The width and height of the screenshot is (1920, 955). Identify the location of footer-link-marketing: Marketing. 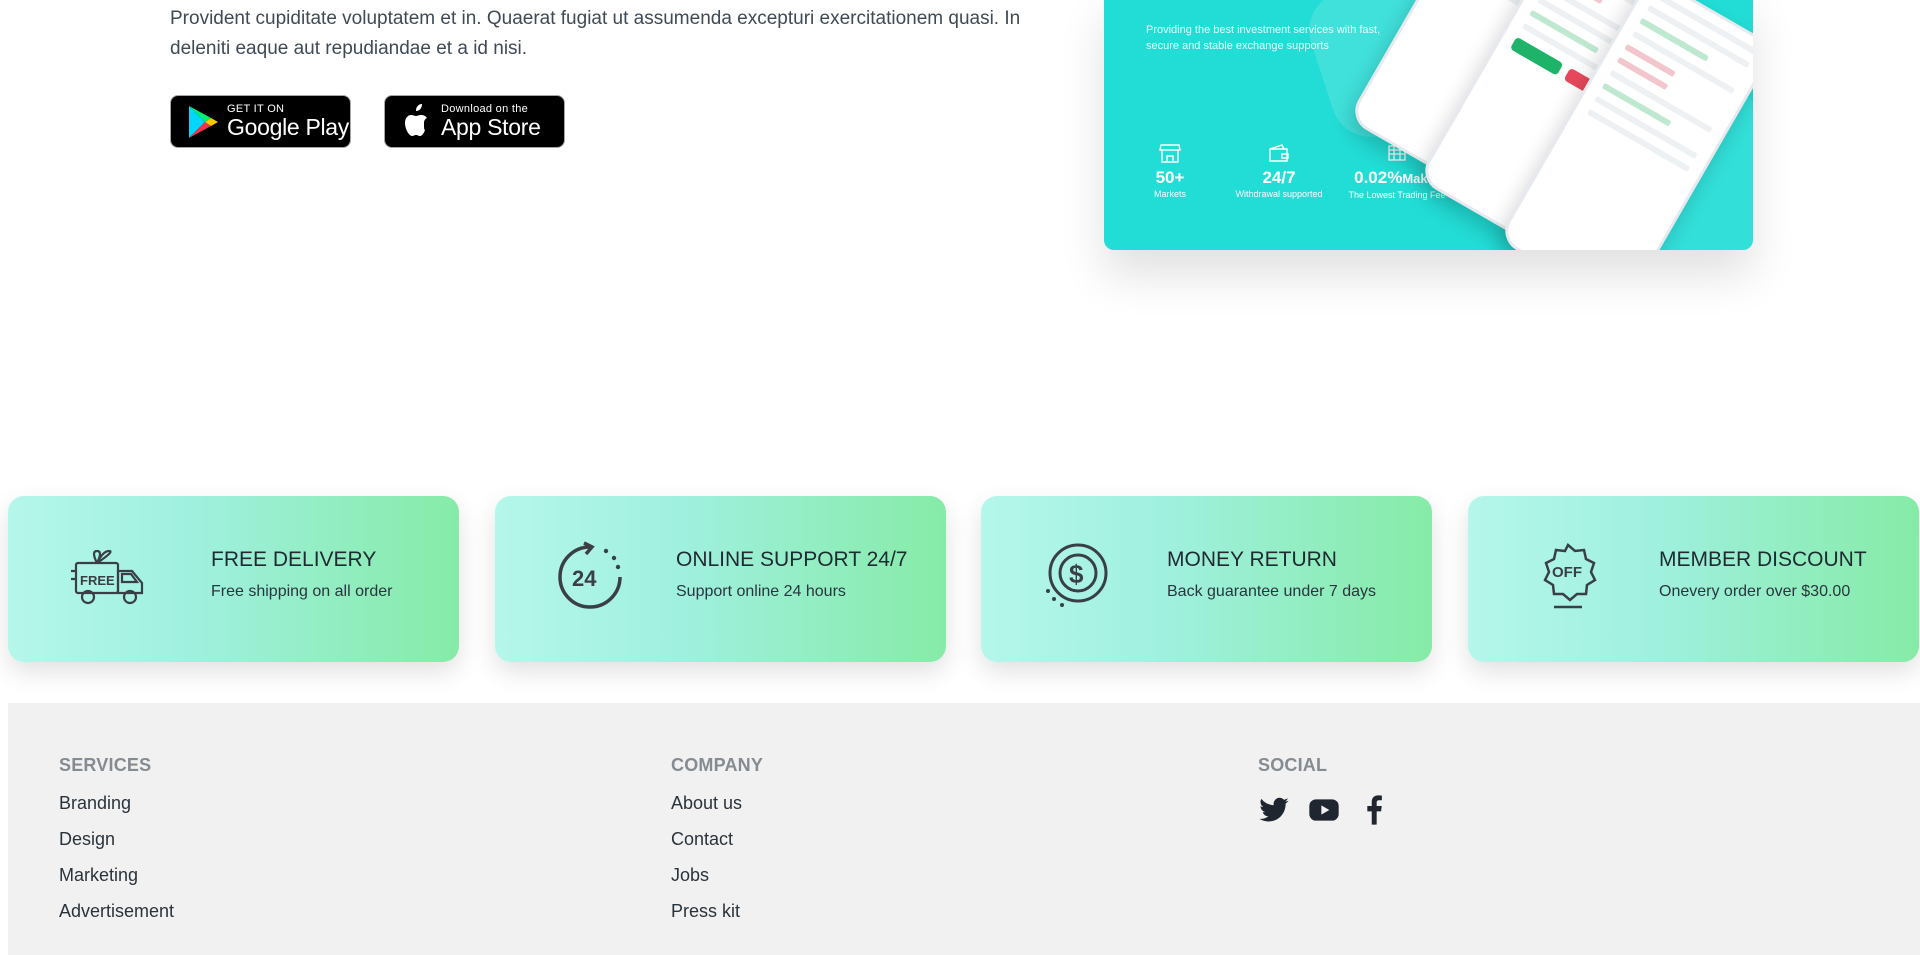
(116, 875).